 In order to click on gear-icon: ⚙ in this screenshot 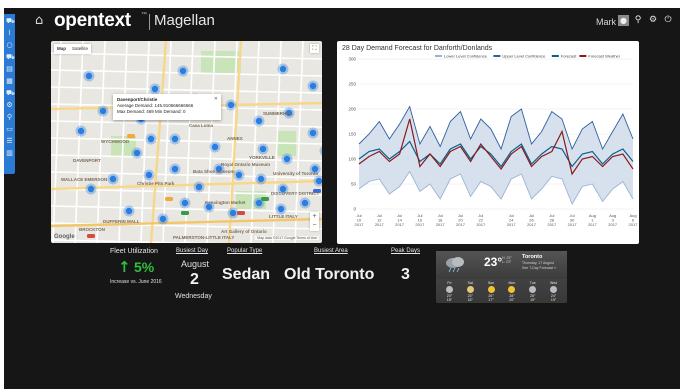, I will do `click(653, 20)`.